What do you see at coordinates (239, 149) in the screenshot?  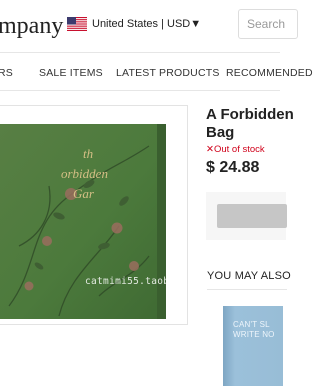 I see `stock-status-text: Out of stock` at bounding box center [239, 149].